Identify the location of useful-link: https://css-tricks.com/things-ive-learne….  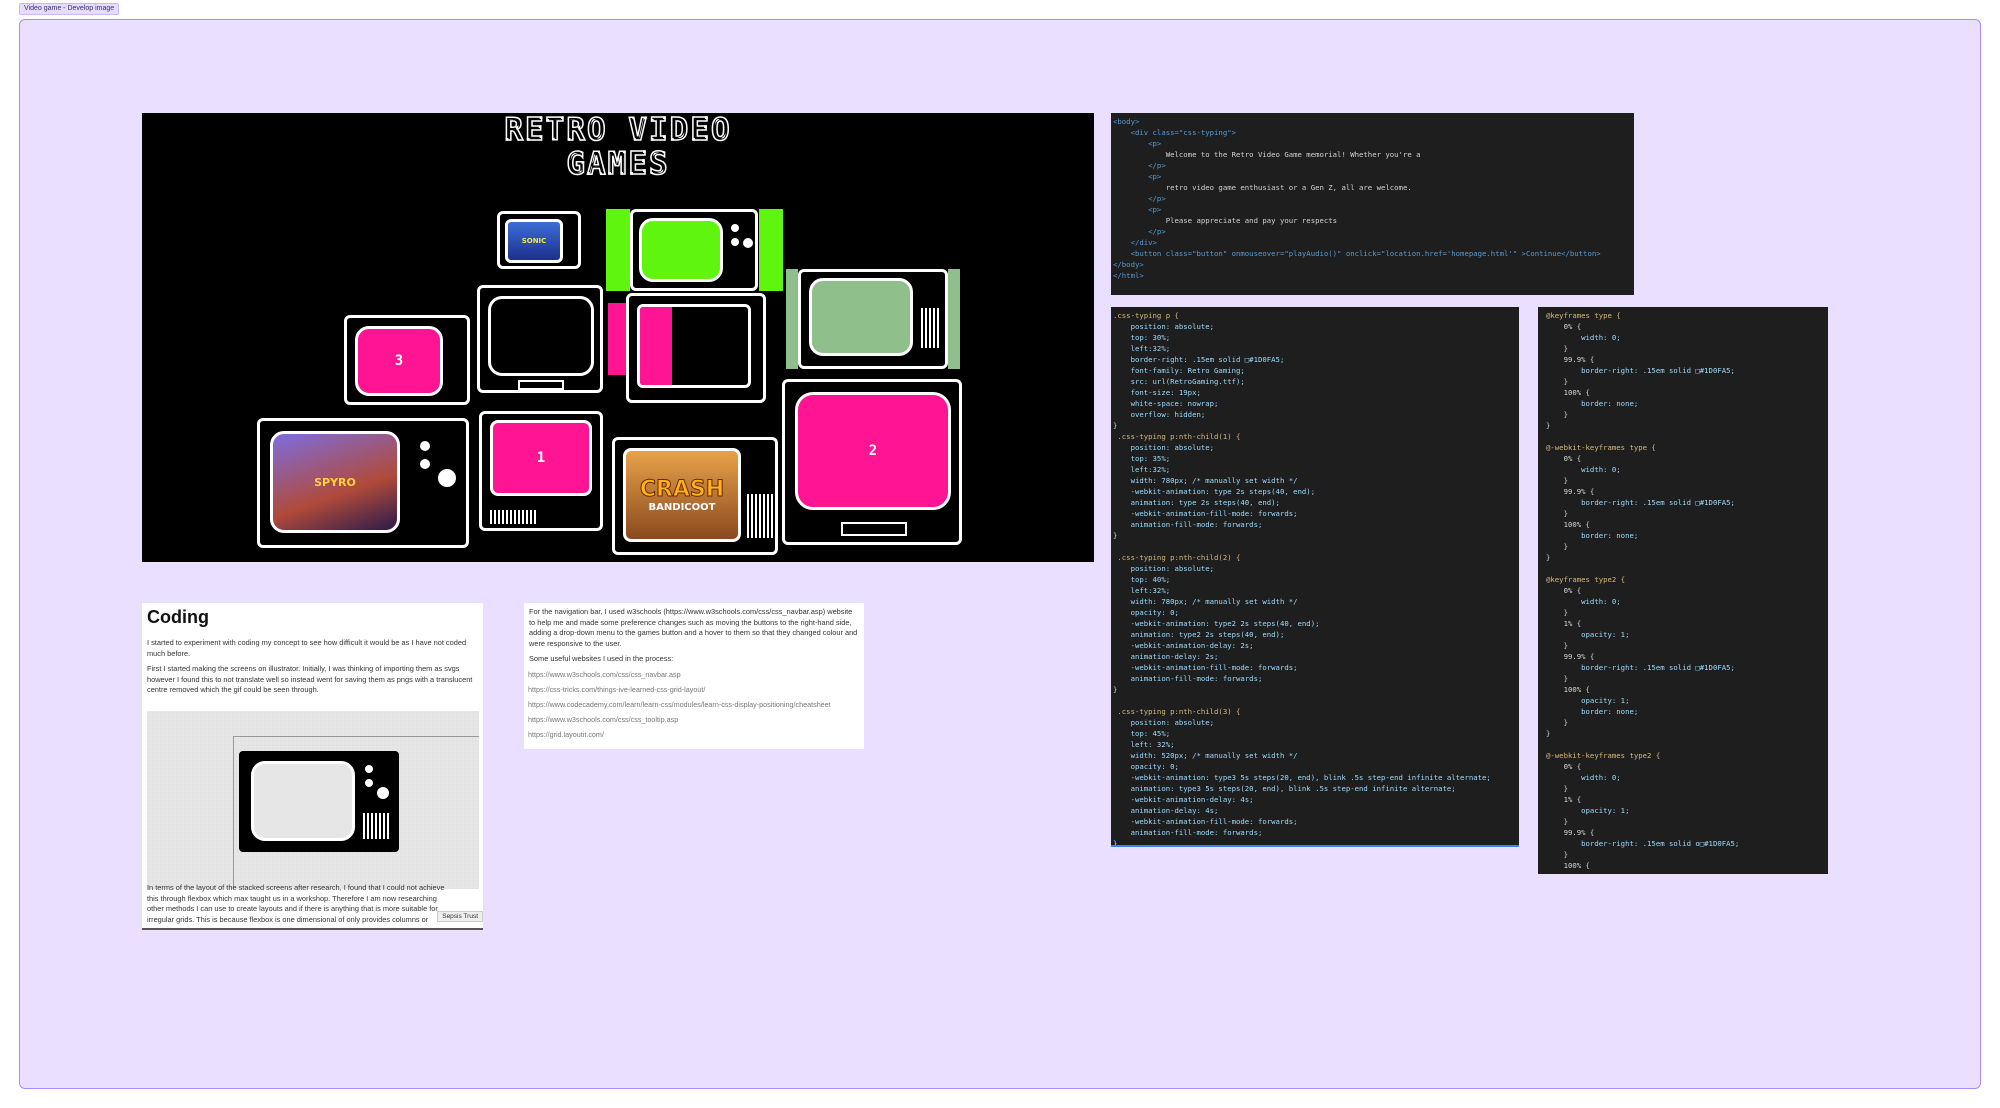
(694, 690).